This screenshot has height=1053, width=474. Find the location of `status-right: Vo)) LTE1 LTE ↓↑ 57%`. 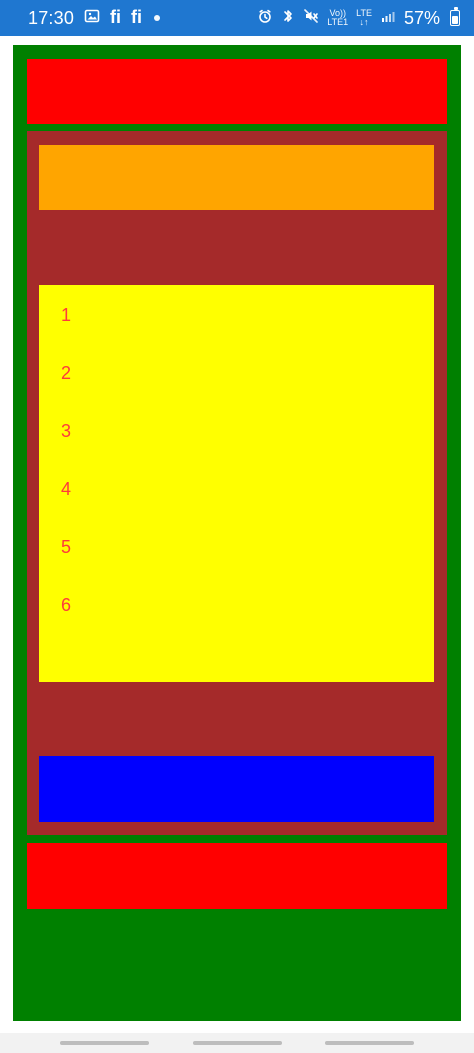

status-right: Vo)) LTE1 LTE ↓↑ 57% is located at coordinates (358, 18).